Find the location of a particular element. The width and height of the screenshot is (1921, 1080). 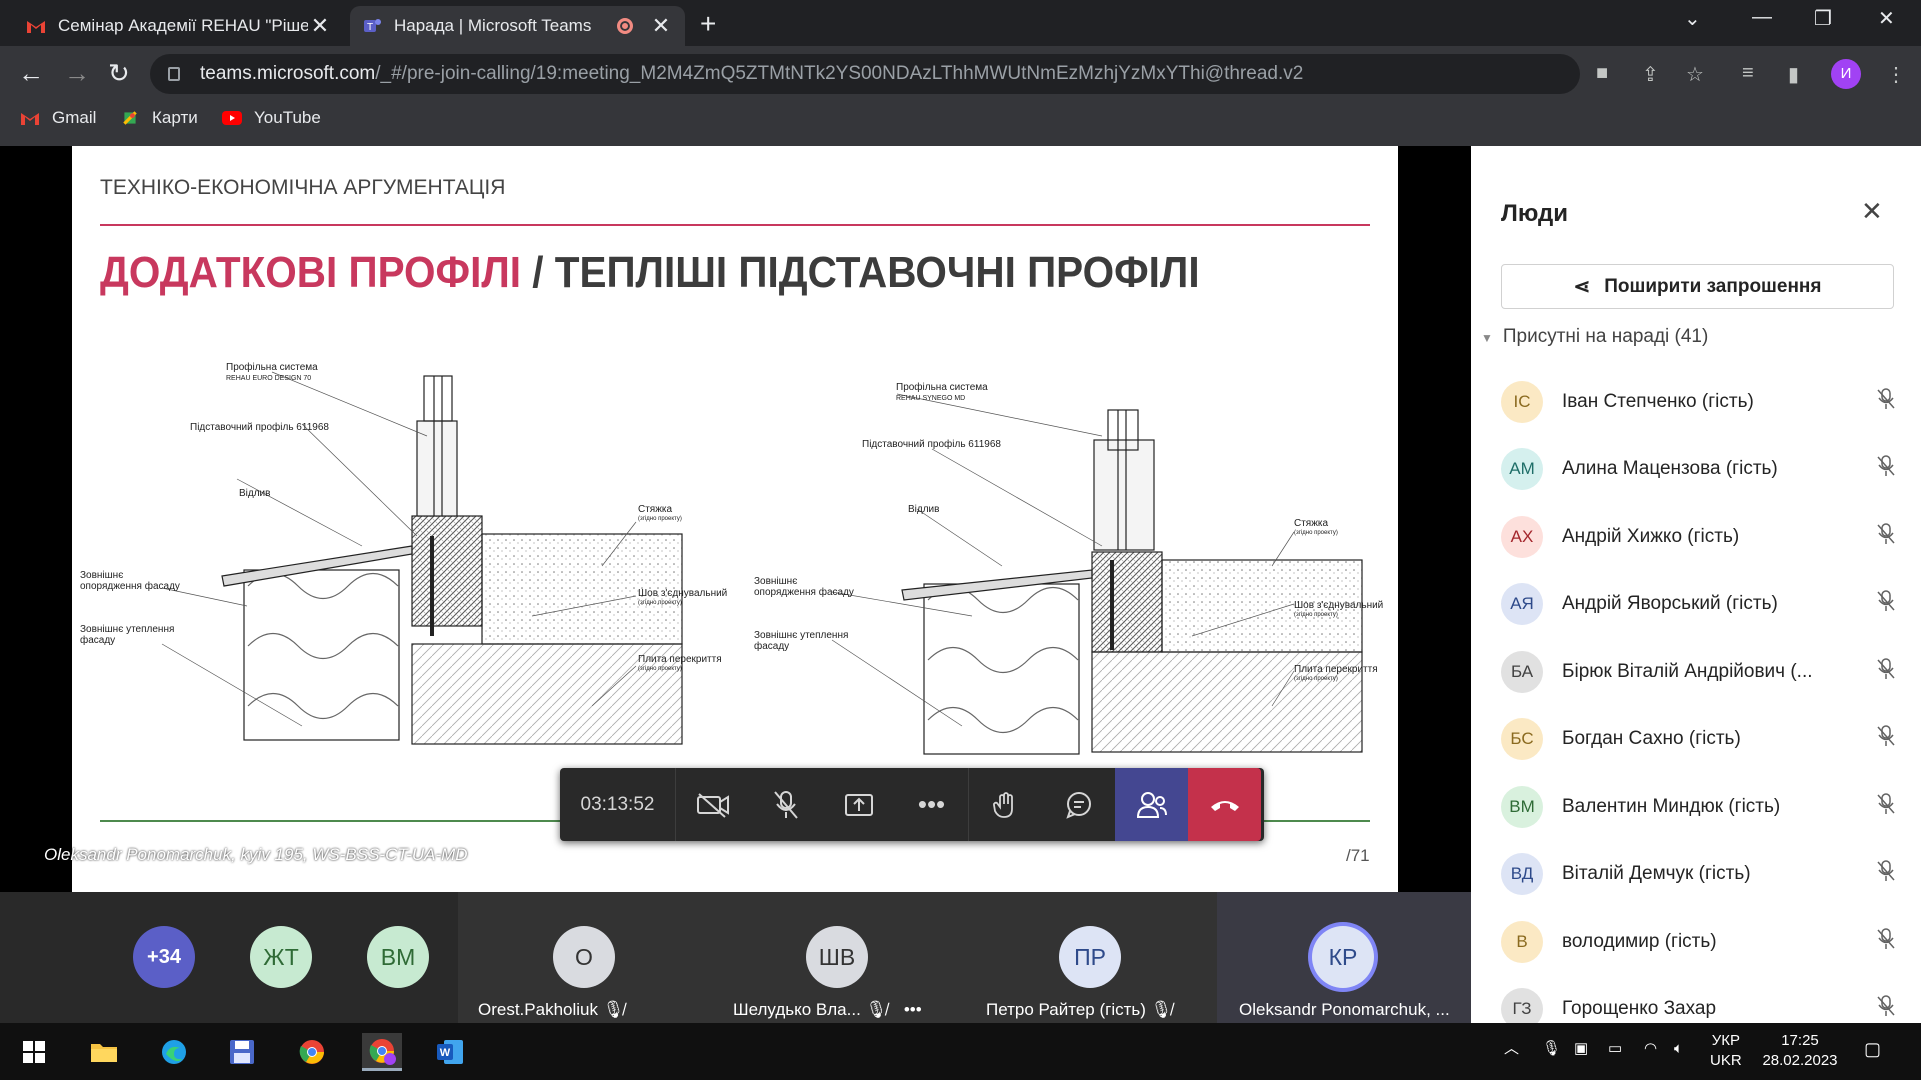

person-name: Горощенко Захар is located at coordinates (1639, 1009).